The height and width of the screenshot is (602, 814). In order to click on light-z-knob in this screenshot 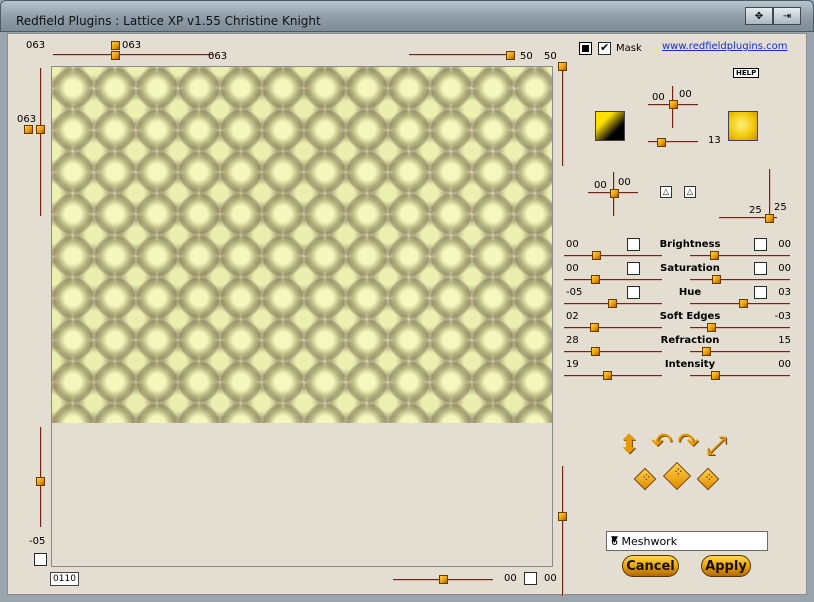, I will do `click(661, 142)`.